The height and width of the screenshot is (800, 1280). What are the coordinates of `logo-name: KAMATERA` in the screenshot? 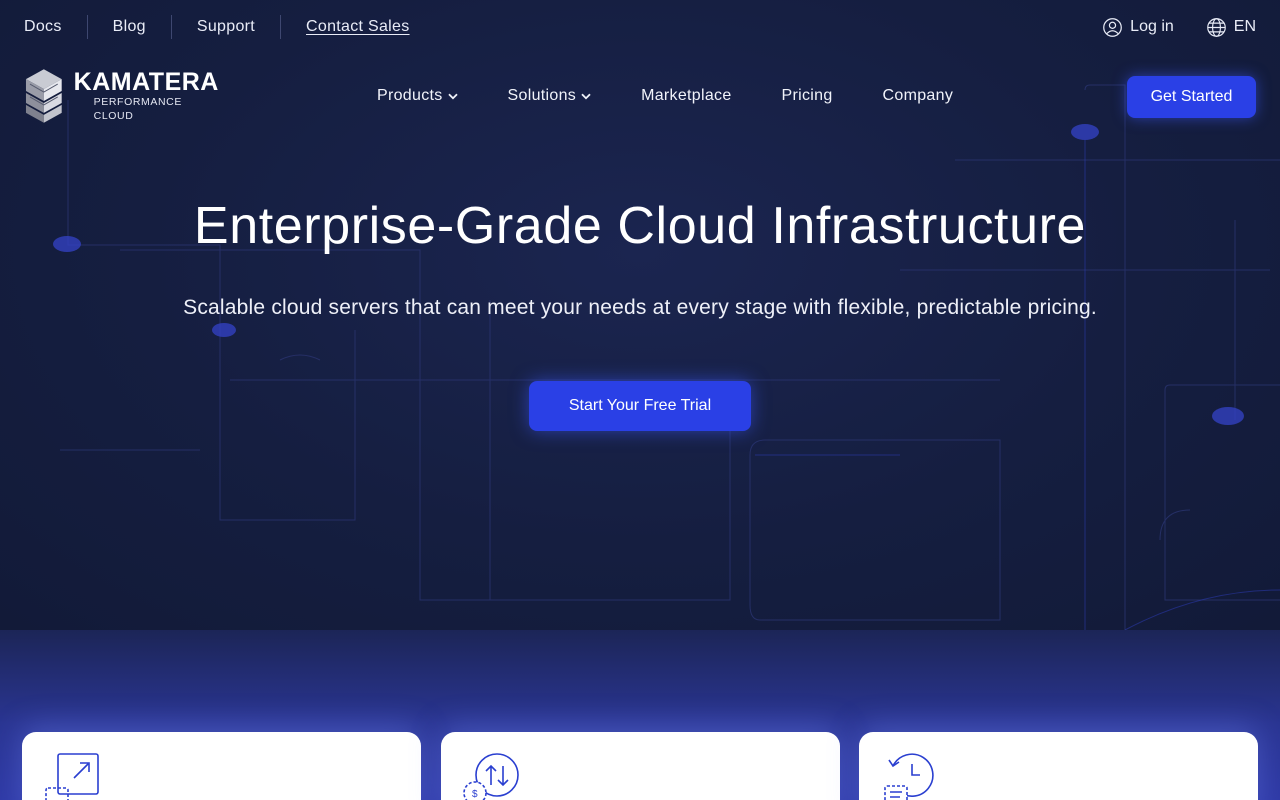 It's located at (146, 82).